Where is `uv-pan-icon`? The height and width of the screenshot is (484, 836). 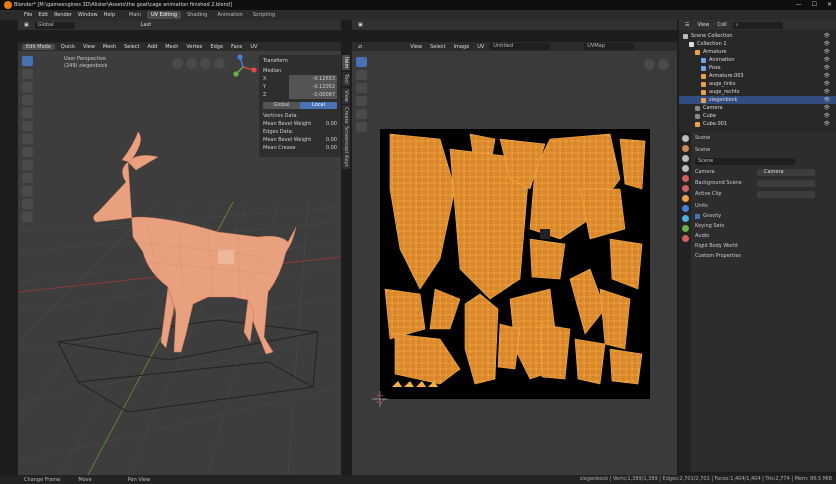 uv-pan-icon is located at coordinates (649, 64).